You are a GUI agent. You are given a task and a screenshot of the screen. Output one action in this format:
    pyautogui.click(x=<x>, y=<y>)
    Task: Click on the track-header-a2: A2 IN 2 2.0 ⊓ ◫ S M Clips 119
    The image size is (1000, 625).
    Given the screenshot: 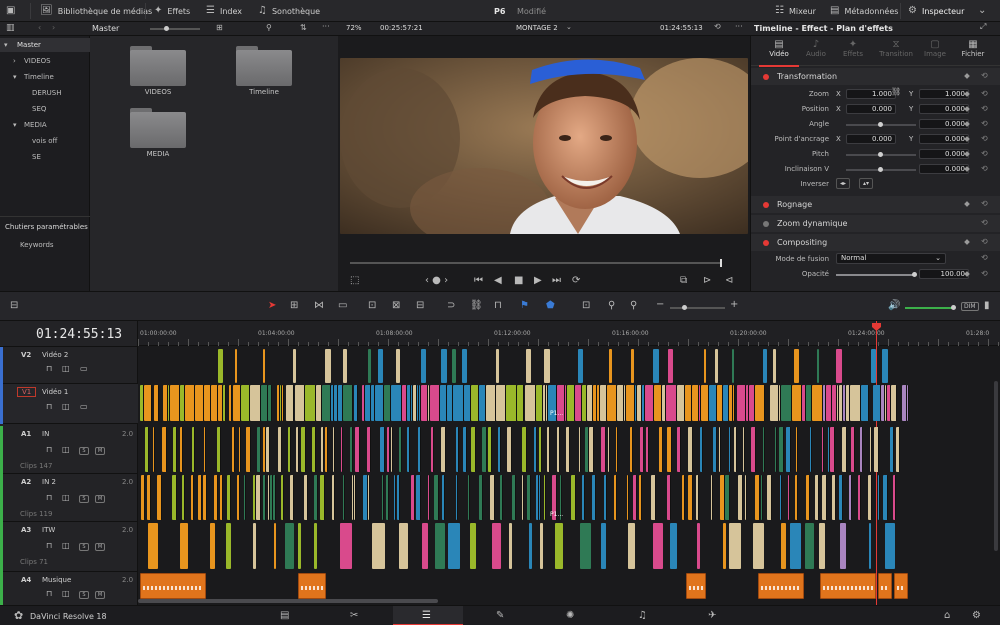 What is the action you would take?
    pyautogui.click(x=69, y=498)
    